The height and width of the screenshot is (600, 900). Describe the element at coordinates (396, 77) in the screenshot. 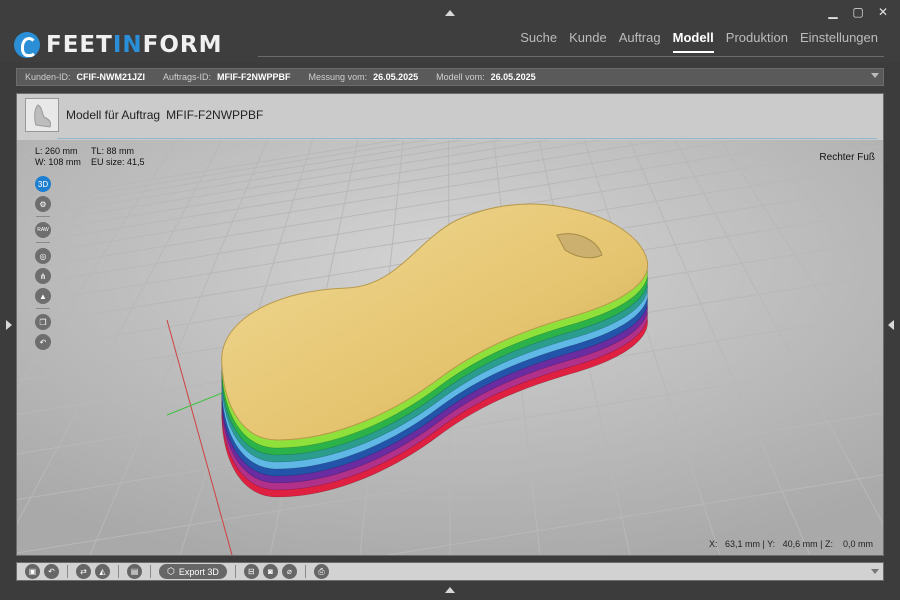

I see `measure-date-value: 26.05.2025` at that location.